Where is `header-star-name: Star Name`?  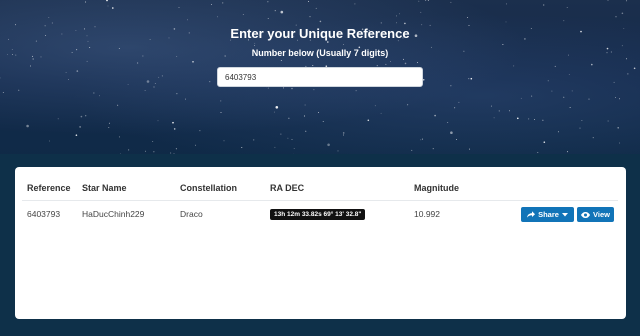
header-star-name: Star Name is located at coordinates (104, 188).